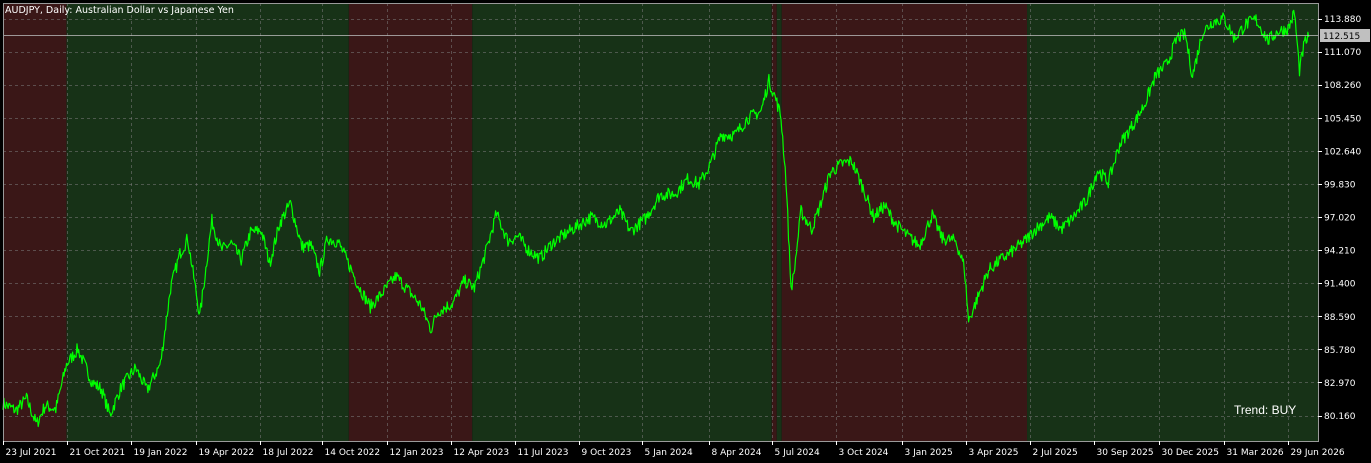  Describe the element at coordinates (1340, 285) in the screenshot. I see `price-tick-label: 91.400` at that location.